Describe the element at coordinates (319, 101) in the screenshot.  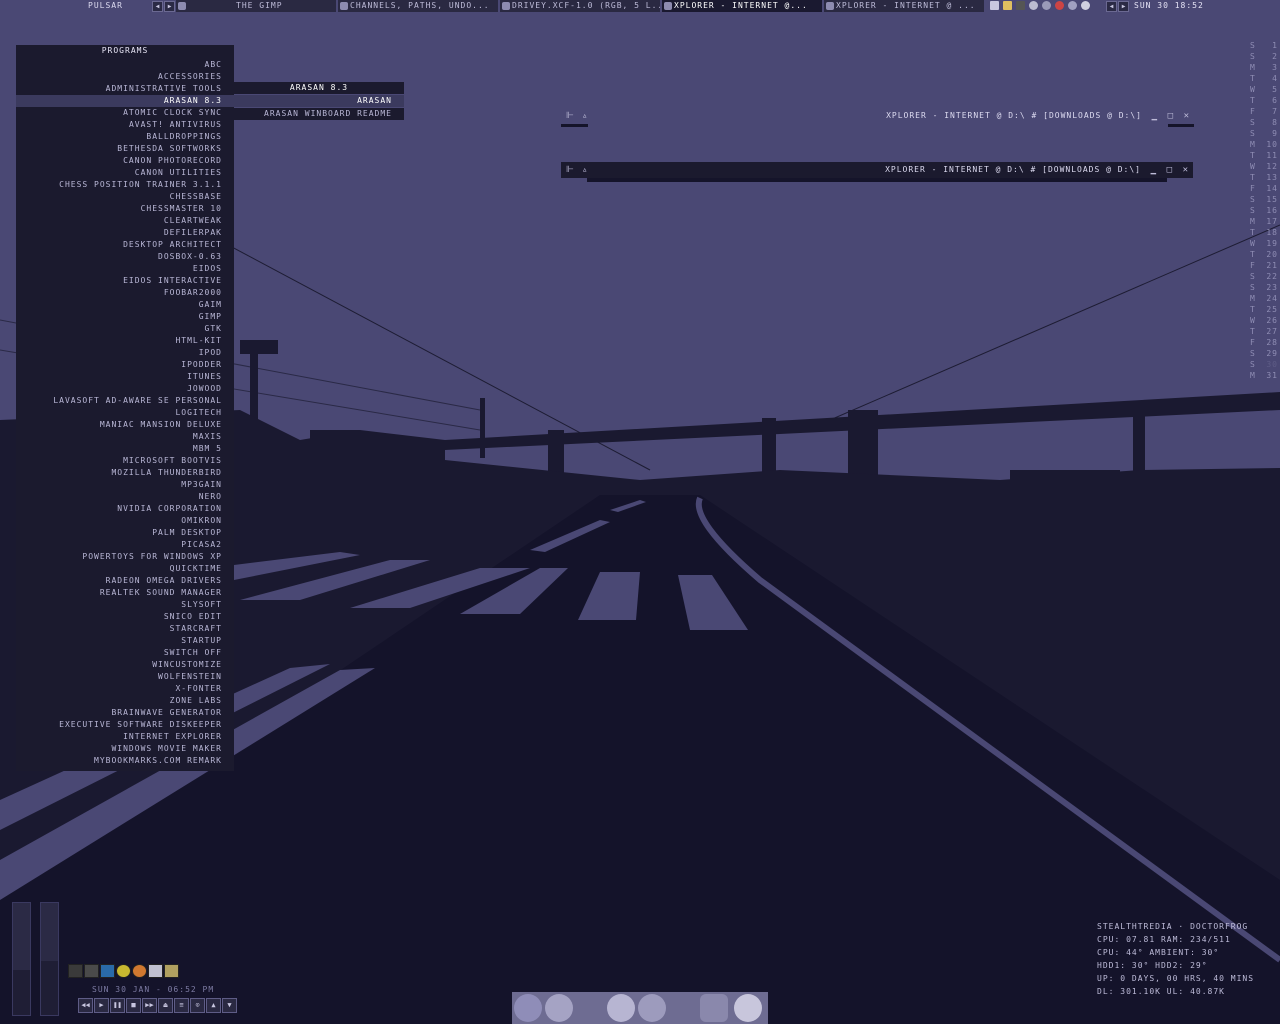
I see `submenu-item-arasan: ARASAN` at that location.